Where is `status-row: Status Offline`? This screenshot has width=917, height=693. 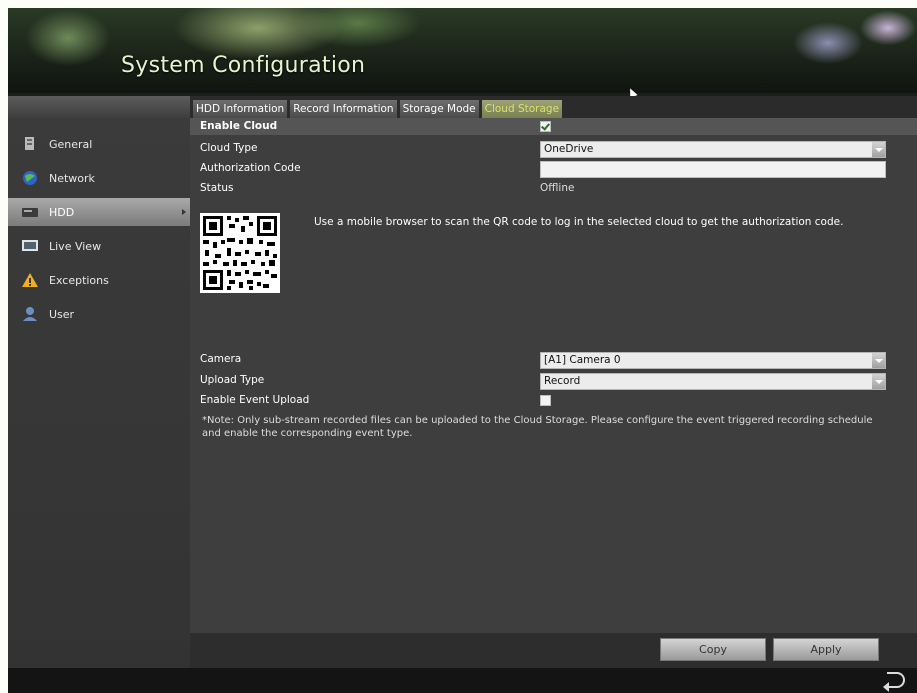
status-row: Status Offline is located at coordinates (553, 188).